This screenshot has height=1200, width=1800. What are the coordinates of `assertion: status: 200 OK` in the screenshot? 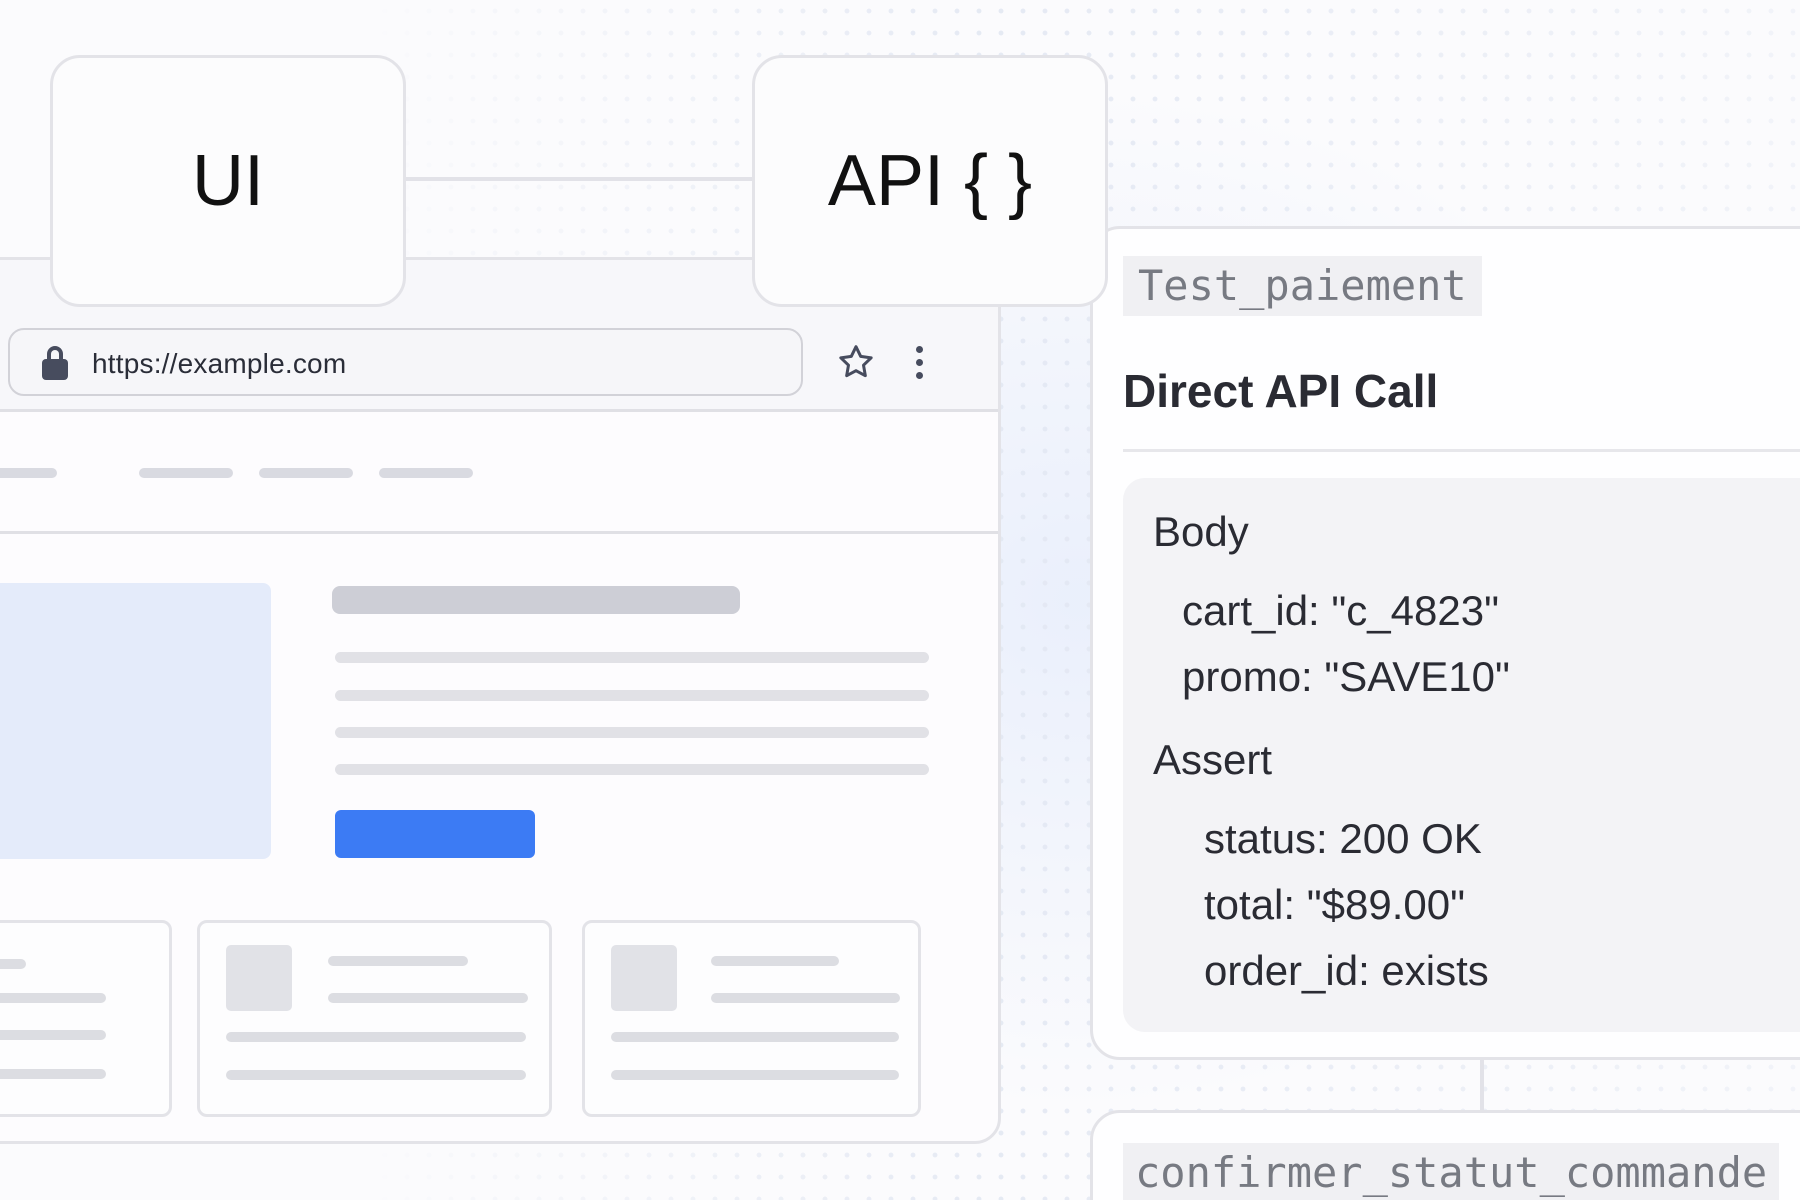 It's located at (1343, 838).